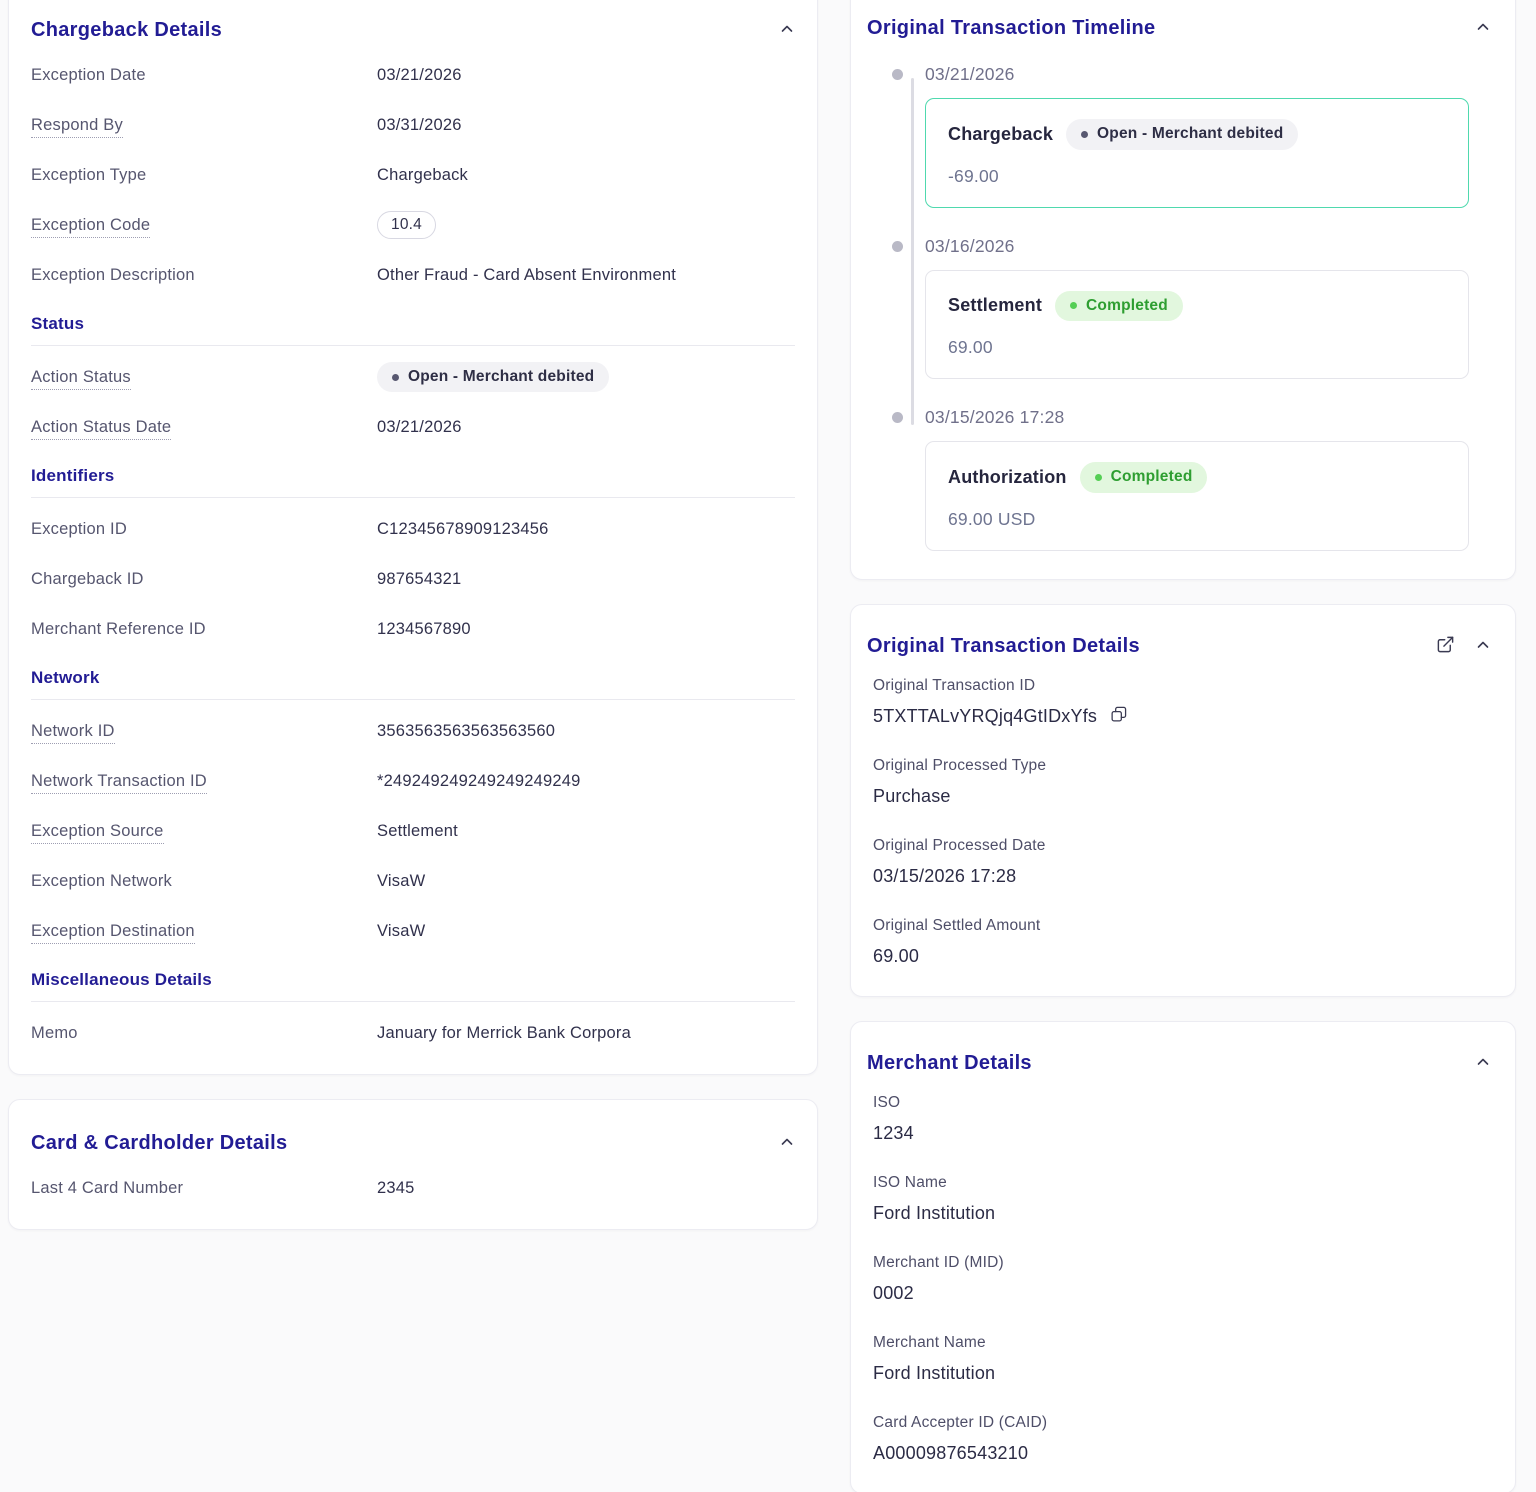  What do you see at coordinates (1182, 1119) in the screenshot?
I see `field-iso: ISO 1234` at bounding box center [1182, 1119].